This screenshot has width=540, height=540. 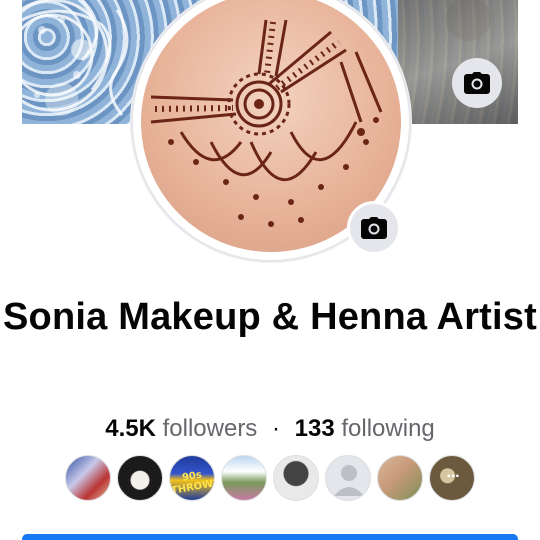 What do you see at coordinates (270, 429) in the screenshot?
I see `follower-stats: 4.5K followers · 133 following` at bounding box center [270, 429].